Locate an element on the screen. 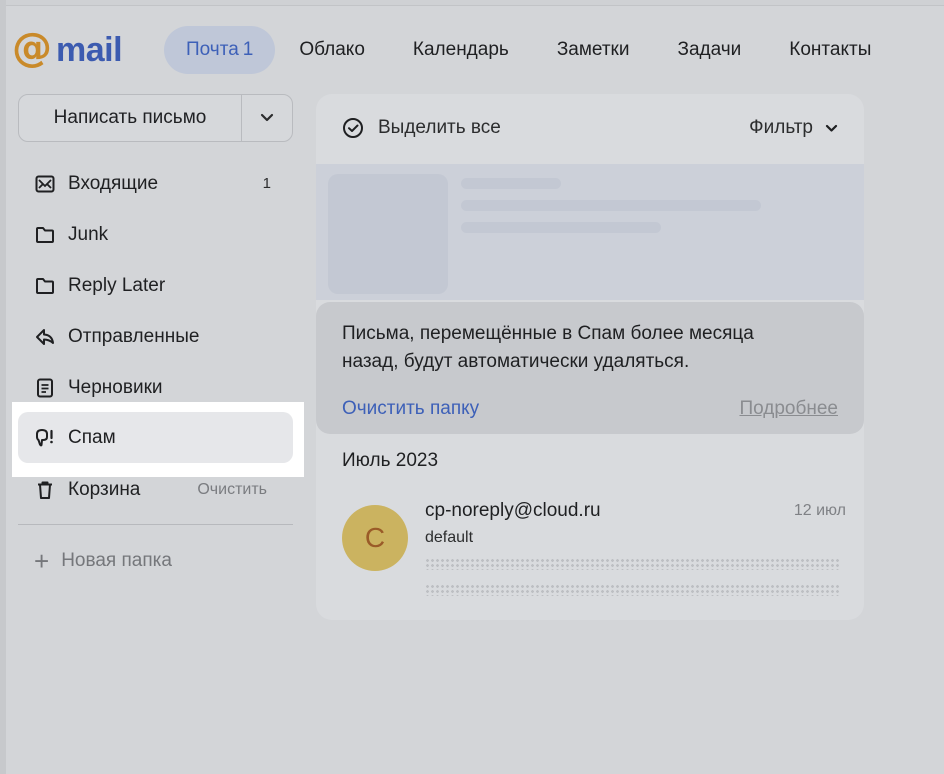 The image size is (944, 774). loading-skeleton is located at coordinates (590, 232).